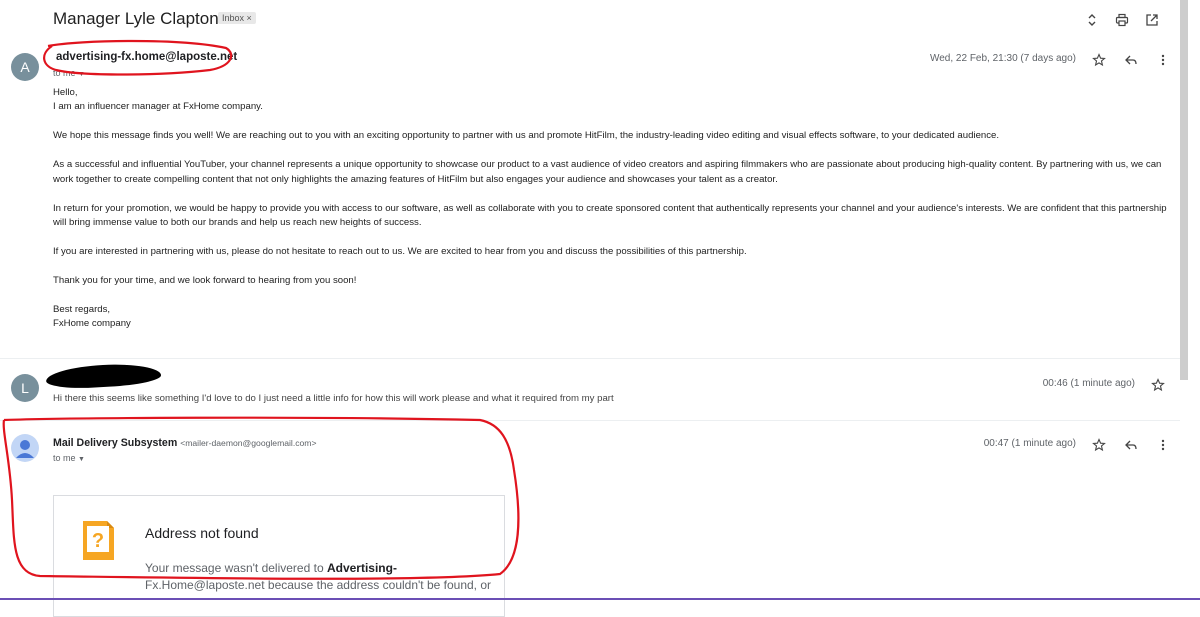 The height and width of the screenshot is (617, 1200). Describe the element at coordinates (146, 57) in the screenshot. I see `sender-email: advertising-fx.home@laposte.net` at that location.